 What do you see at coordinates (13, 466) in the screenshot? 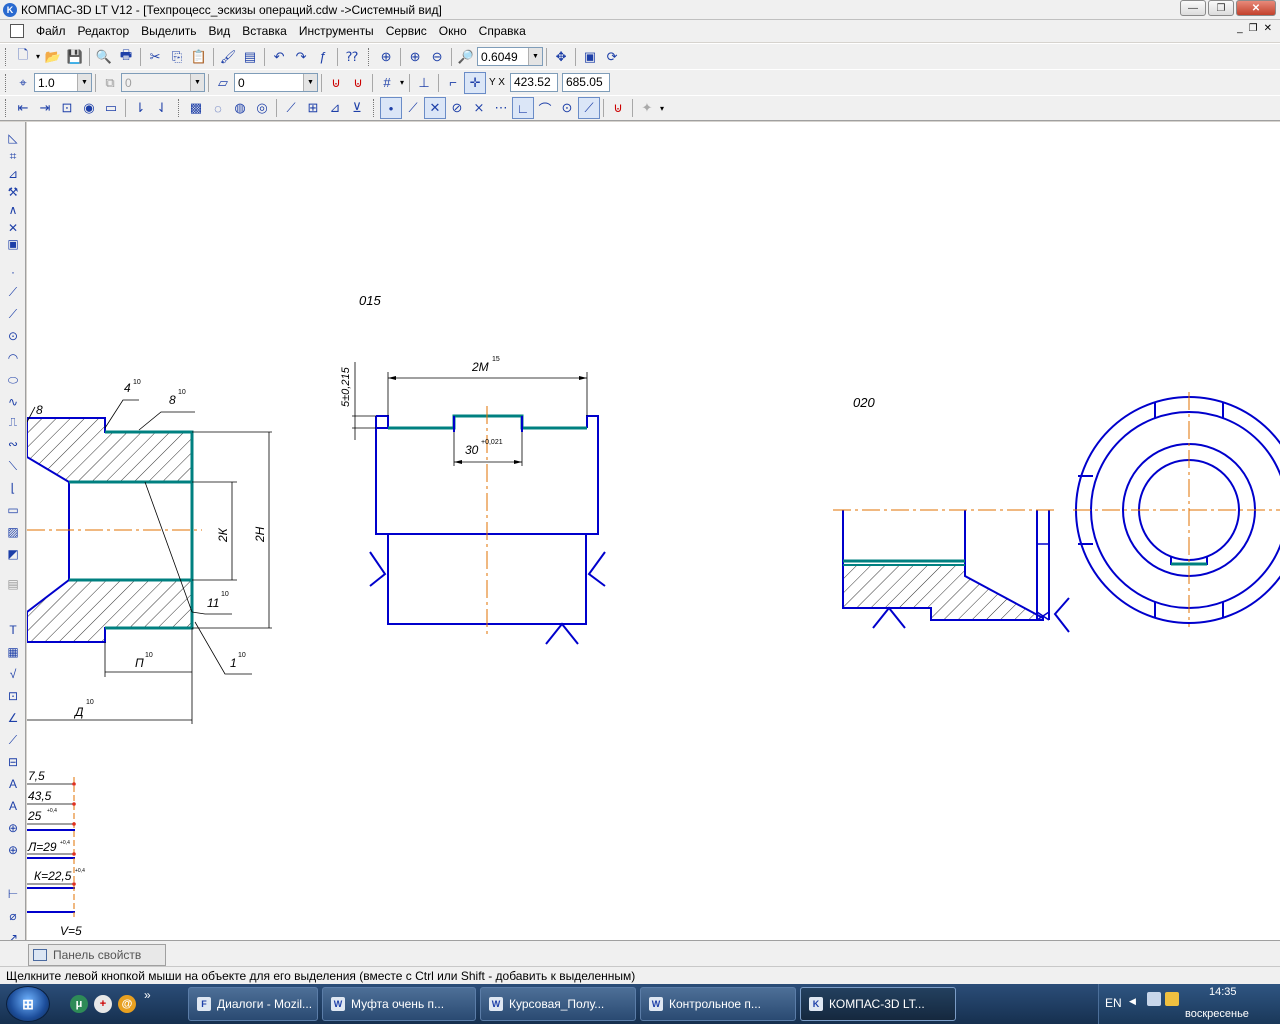
I see `chamfer-icon: ⟍` at bounding box center [13, 466].